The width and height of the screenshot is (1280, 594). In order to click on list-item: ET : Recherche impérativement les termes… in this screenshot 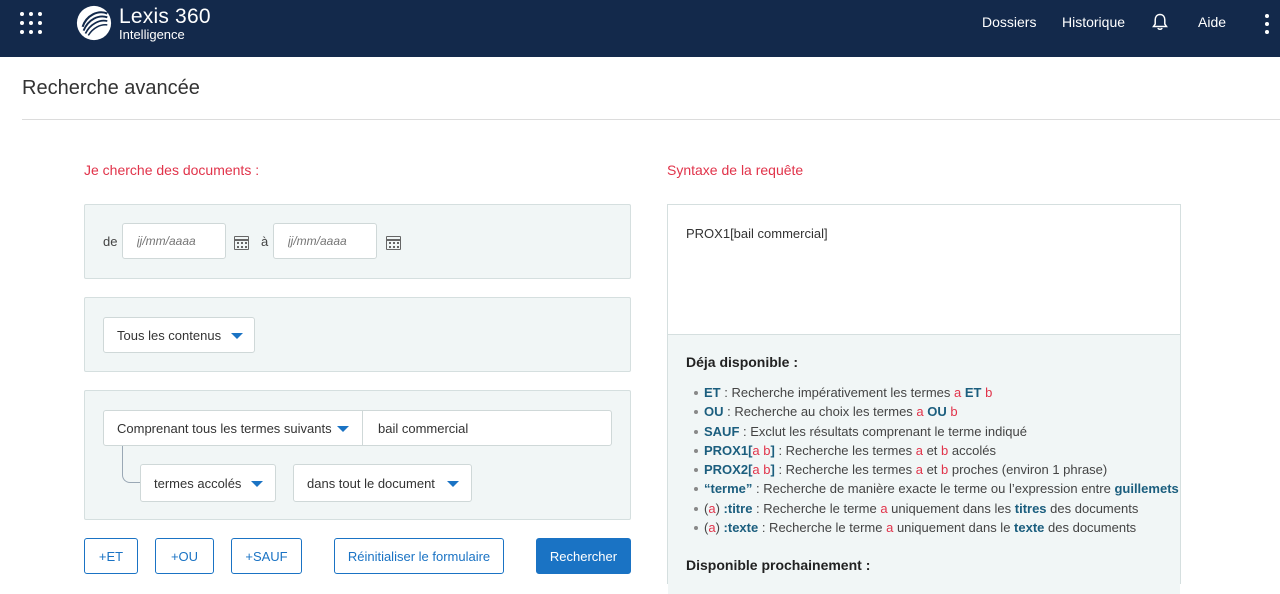, I will do `click(936, 392)`.